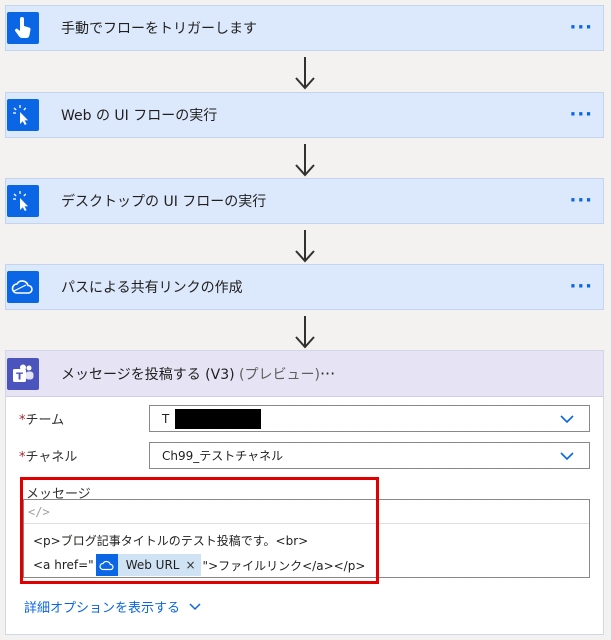  What do you see at coordinates (102, 608) in the screenshot?
I see `advanced-options-label: 詳細オプションを表示する` at bounding box center [102, 608].